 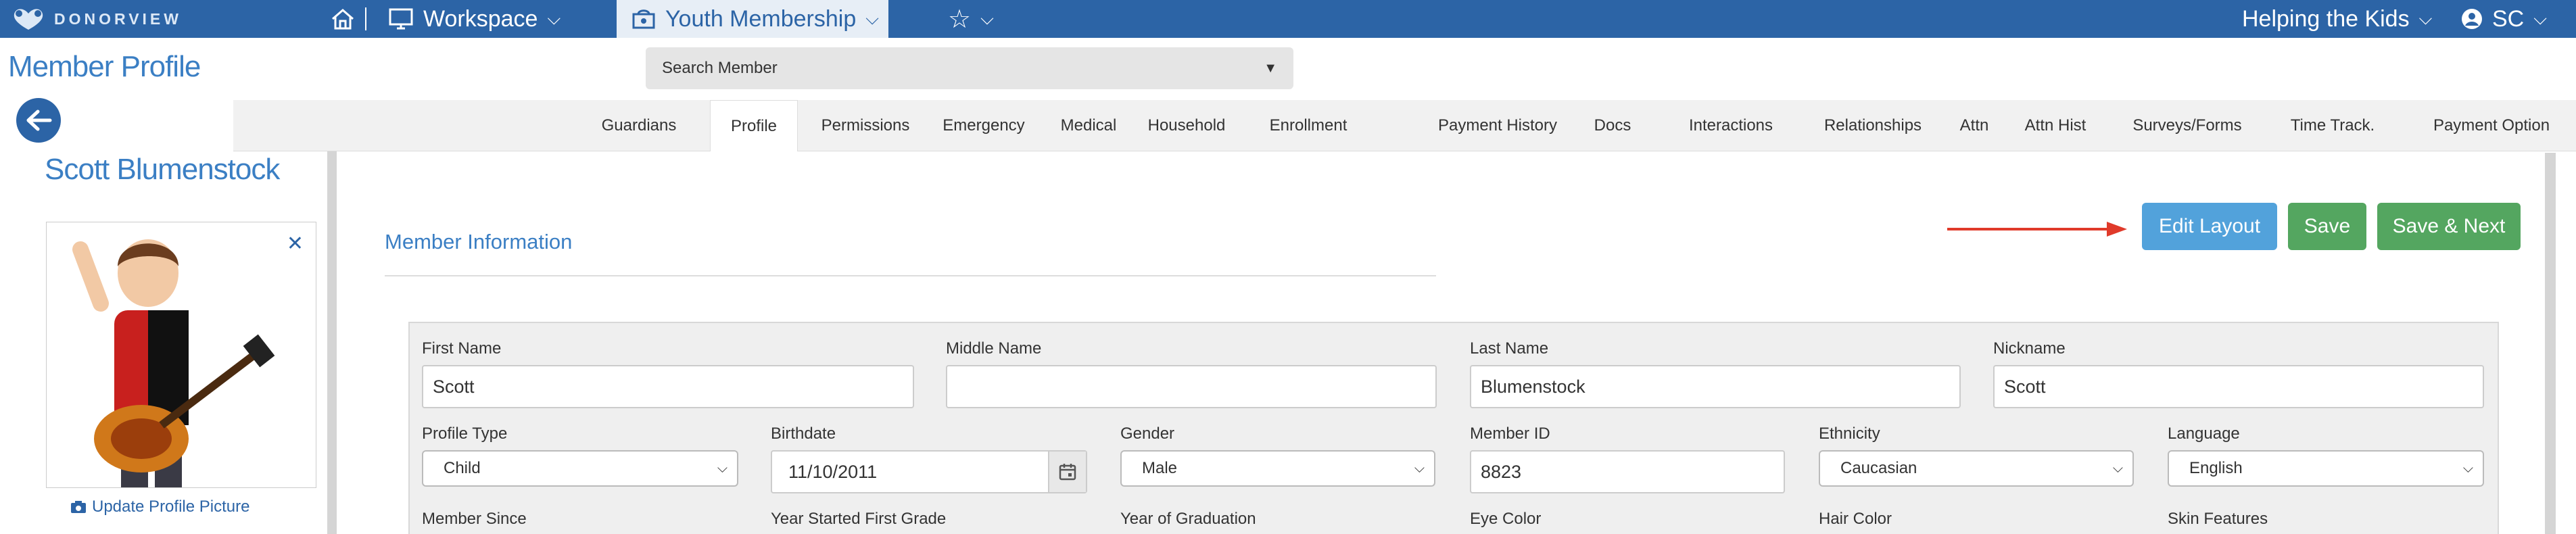 What do you see at coordinates (643, 19) in the screenshot?
I see `youth-membership-icon` at bounding box center [643, 19].